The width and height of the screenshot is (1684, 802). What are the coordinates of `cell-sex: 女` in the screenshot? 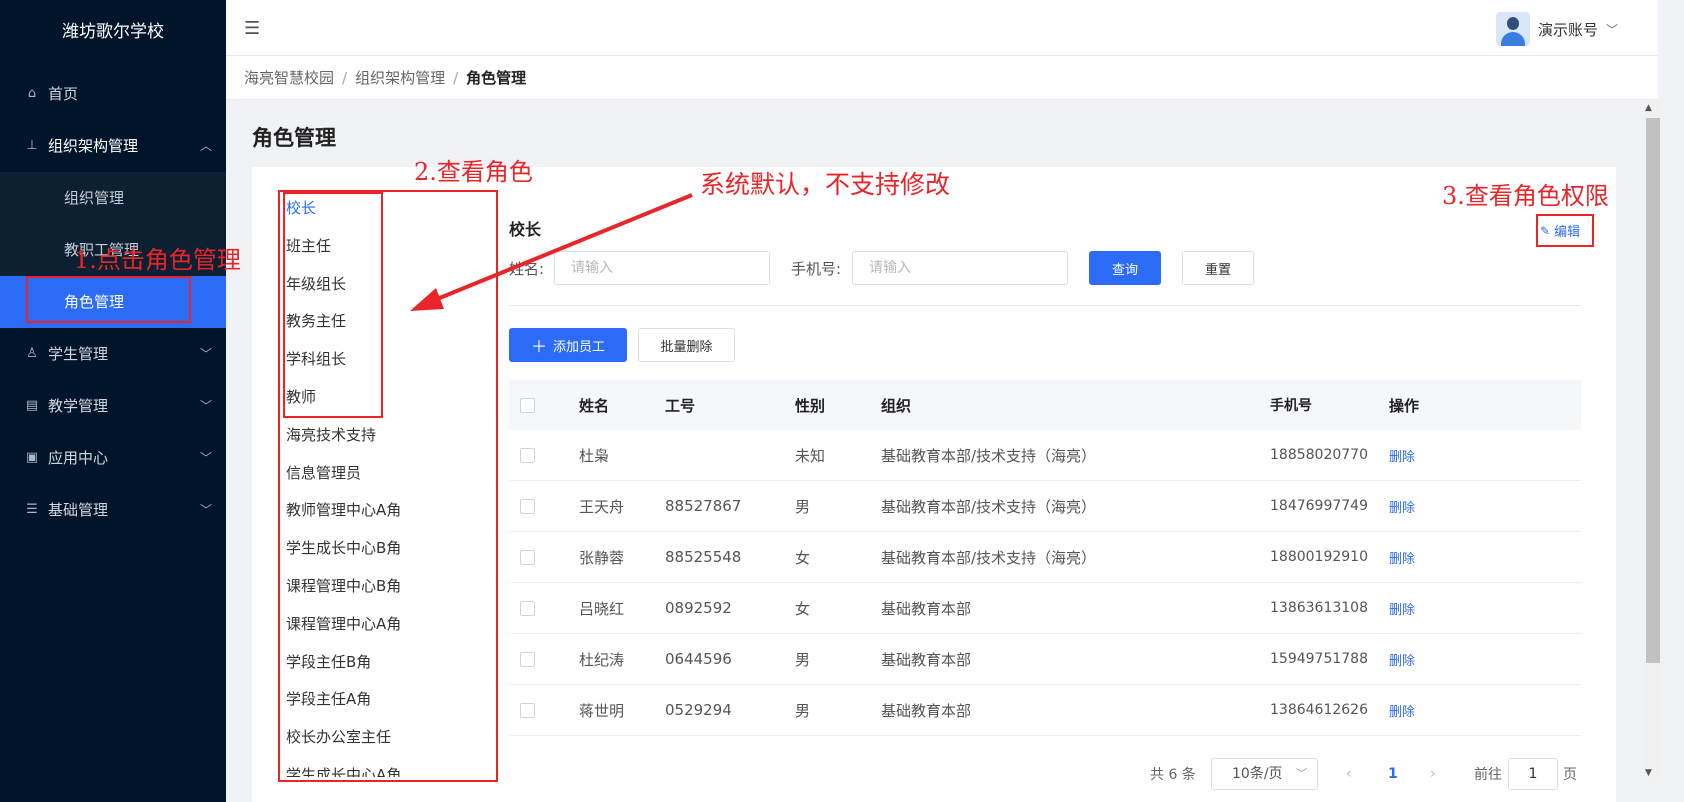 It's located at (803, 608).